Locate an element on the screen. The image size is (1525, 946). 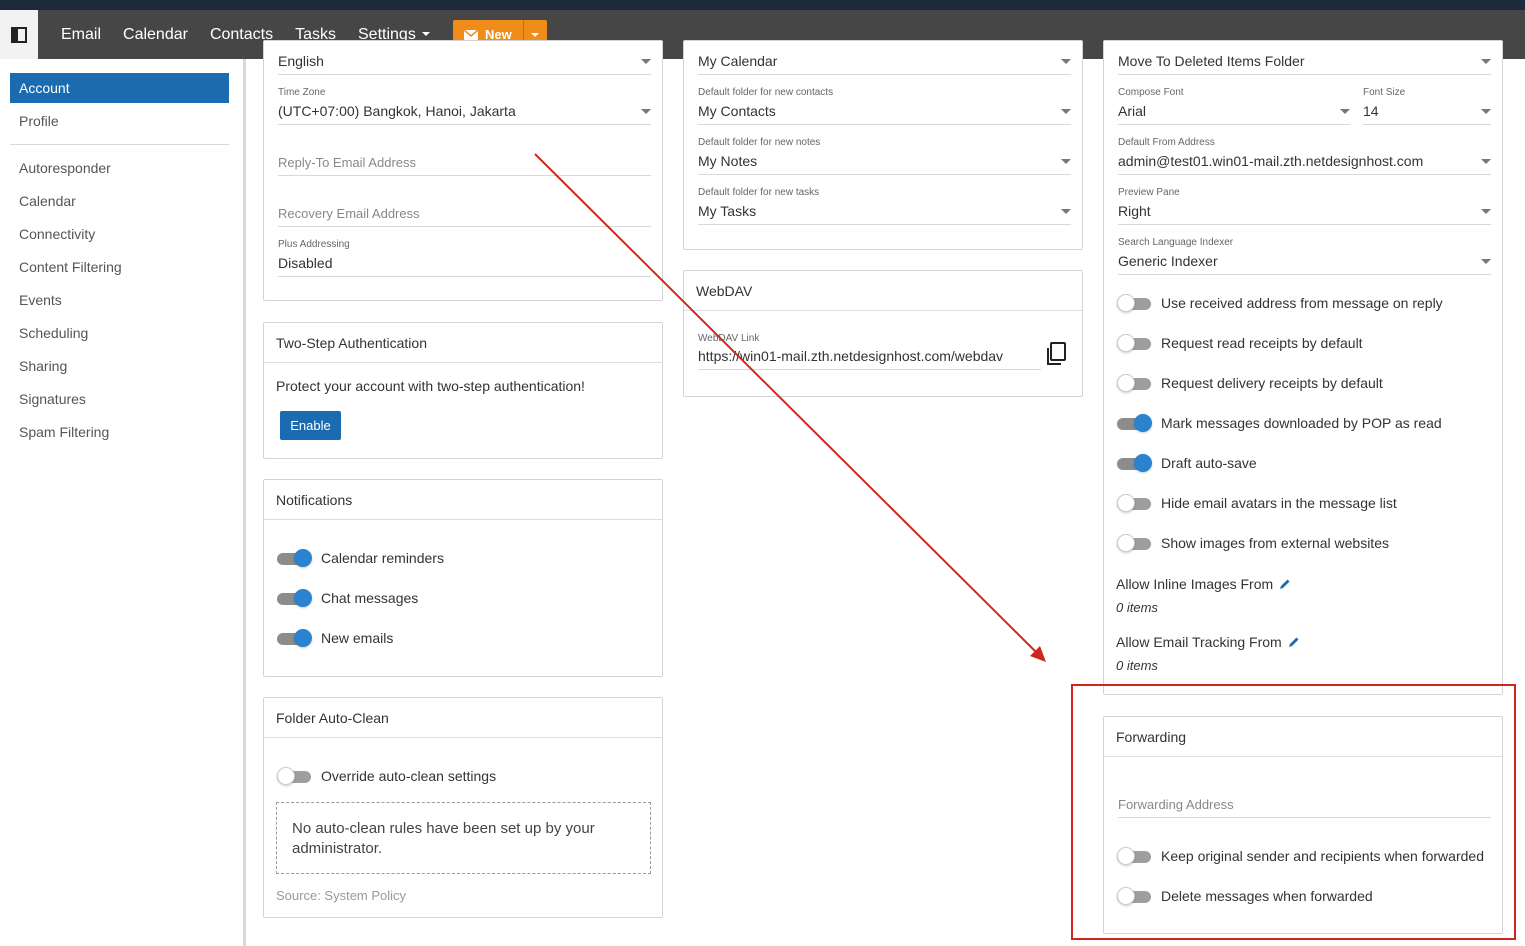
sidebar-item-signatures: Signatures is located at coordinates (119, 399).